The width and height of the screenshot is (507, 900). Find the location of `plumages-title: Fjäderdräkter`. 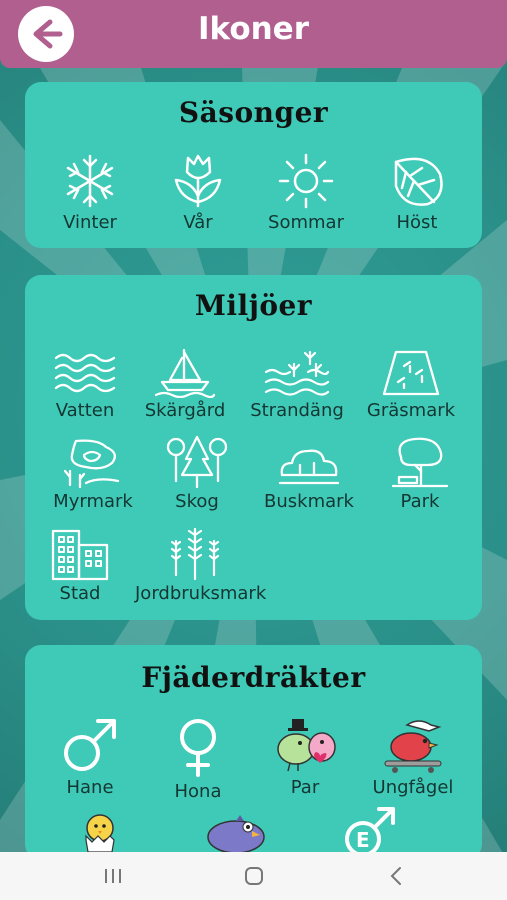

plumages-title: Fjäderdräkter is located at coordinates (253, 677).